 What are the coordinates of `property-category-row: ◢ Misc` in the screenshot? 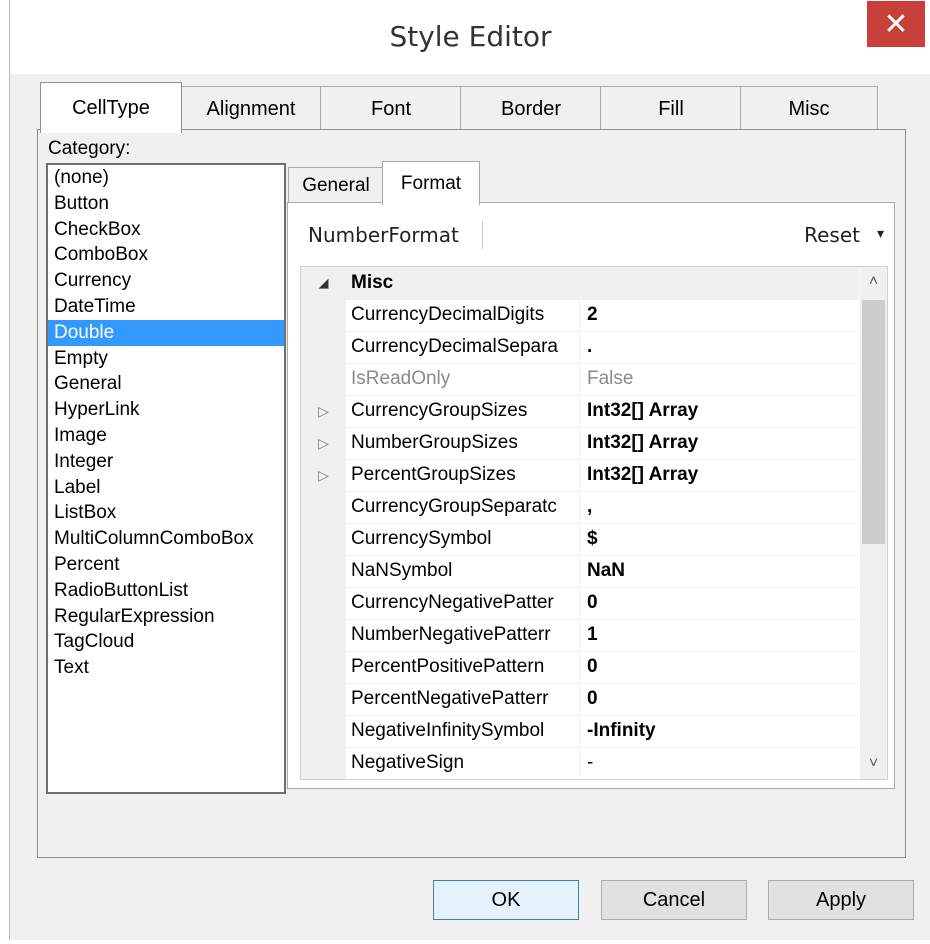 It's located at (580, 283).